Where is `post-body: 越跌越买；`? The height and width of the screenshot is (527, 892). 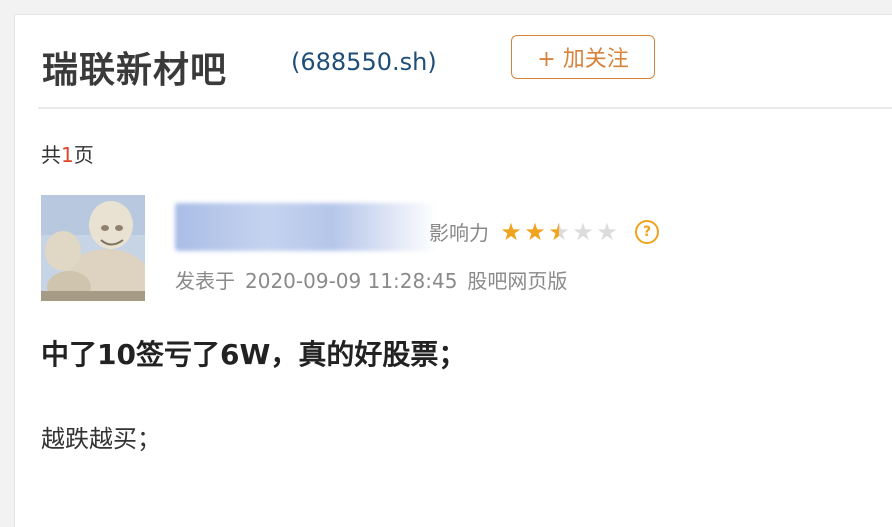 post-body: 越跌越买； is located at coordinates (101, 439).